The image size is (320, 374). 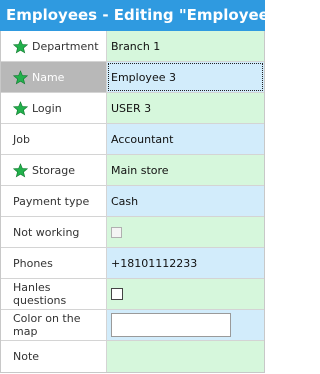 I want to click on handles-questions-checkbox, so click(x=117, y=294).